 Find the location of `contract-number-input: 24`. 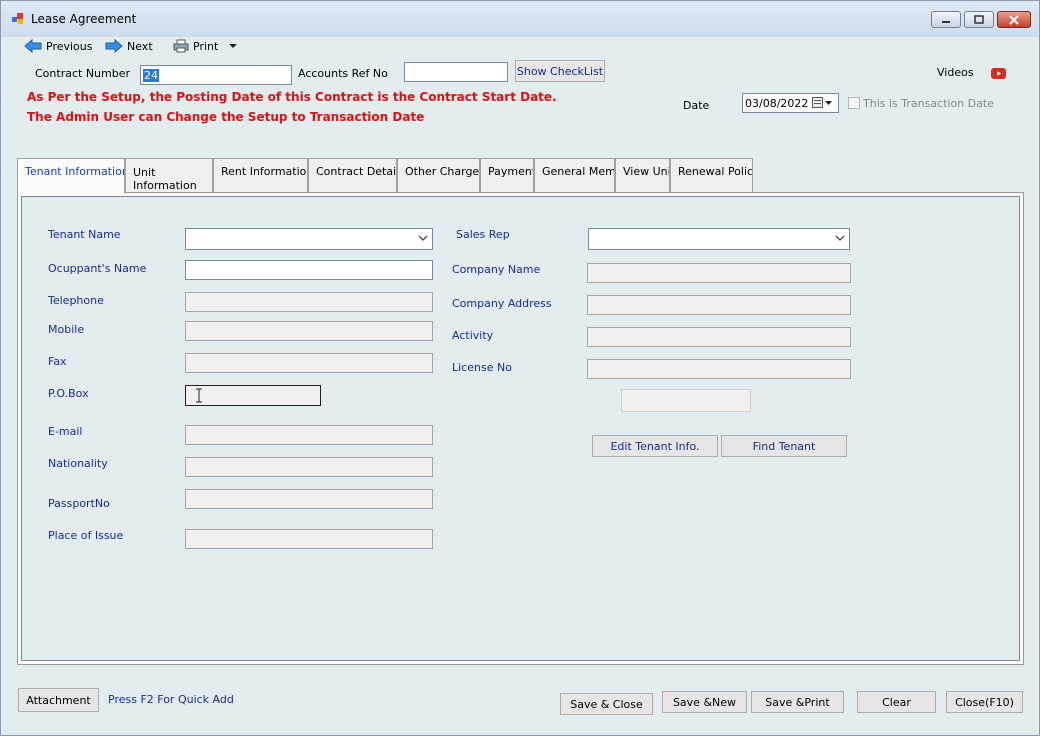

contract-number-input: 24 is located at coordinates (216, 75).